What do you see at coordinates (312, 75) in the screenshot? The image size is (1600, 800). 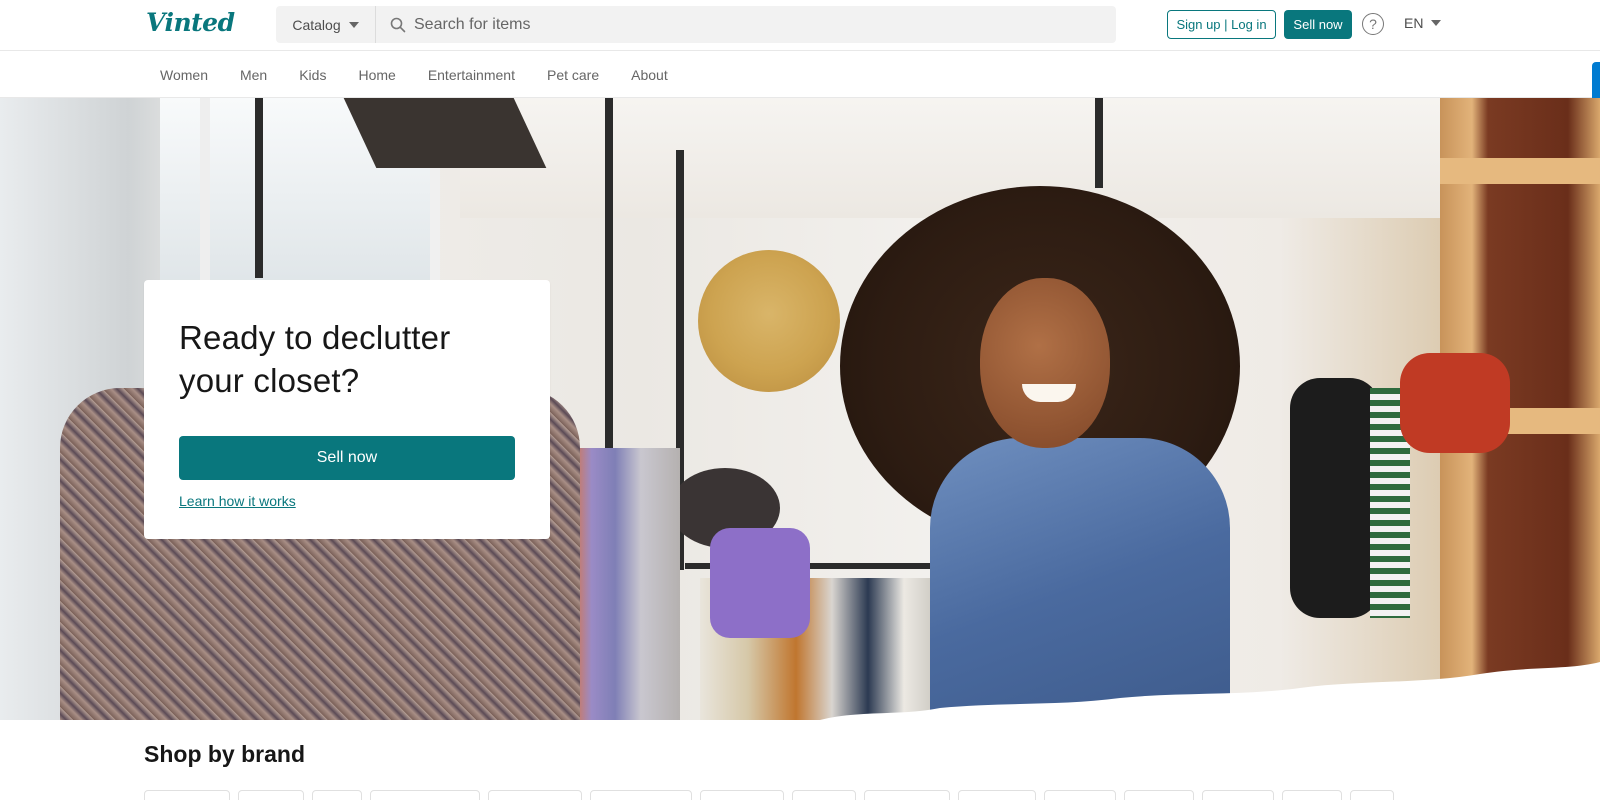 I see `nav-item-kids: Kids` at bounding box center [312, 75].